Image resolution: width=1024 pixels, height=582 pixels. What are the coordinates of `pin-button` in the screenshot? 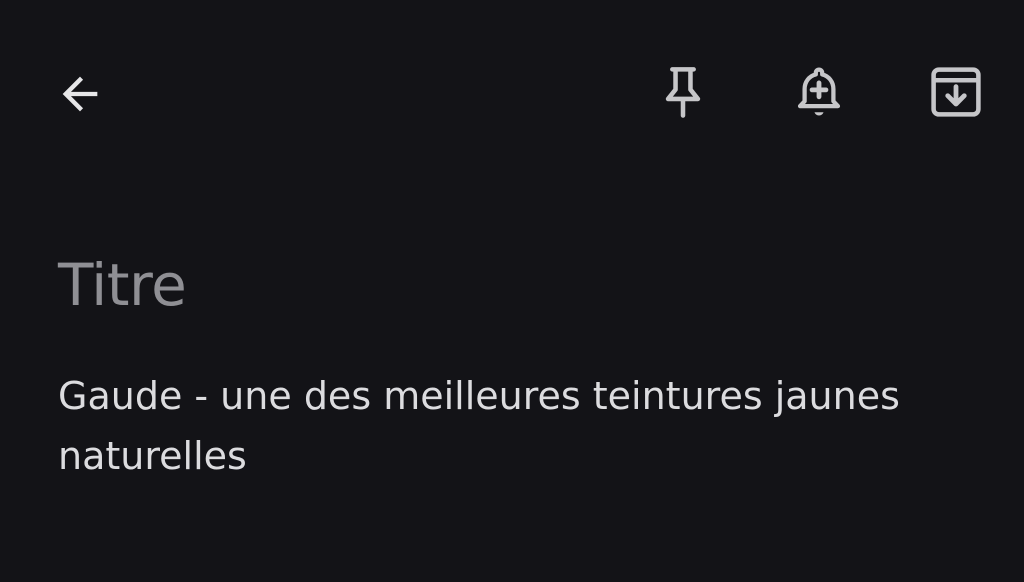 It's located at (683, 92).